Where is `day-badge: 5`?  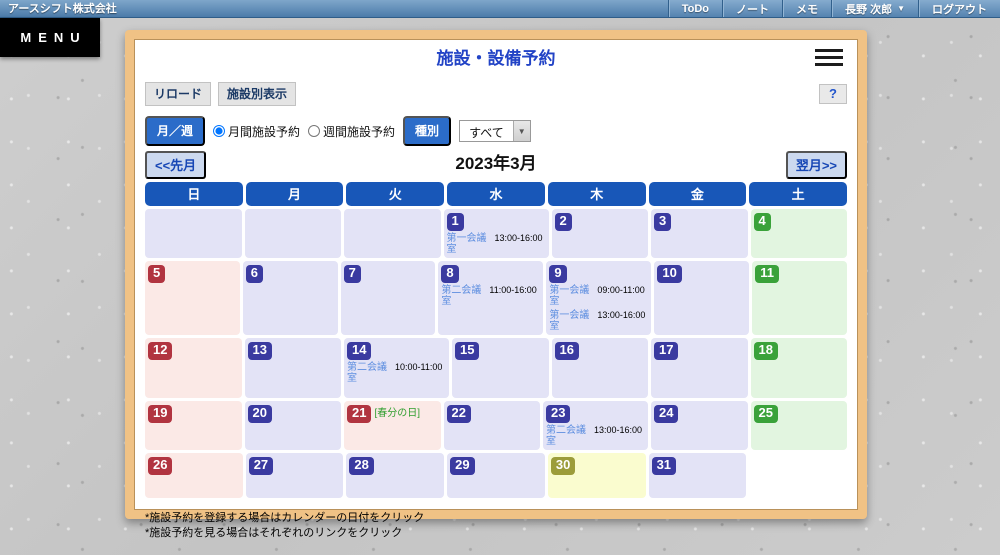
day-badge: 5 is located at coordinates (157, 273).